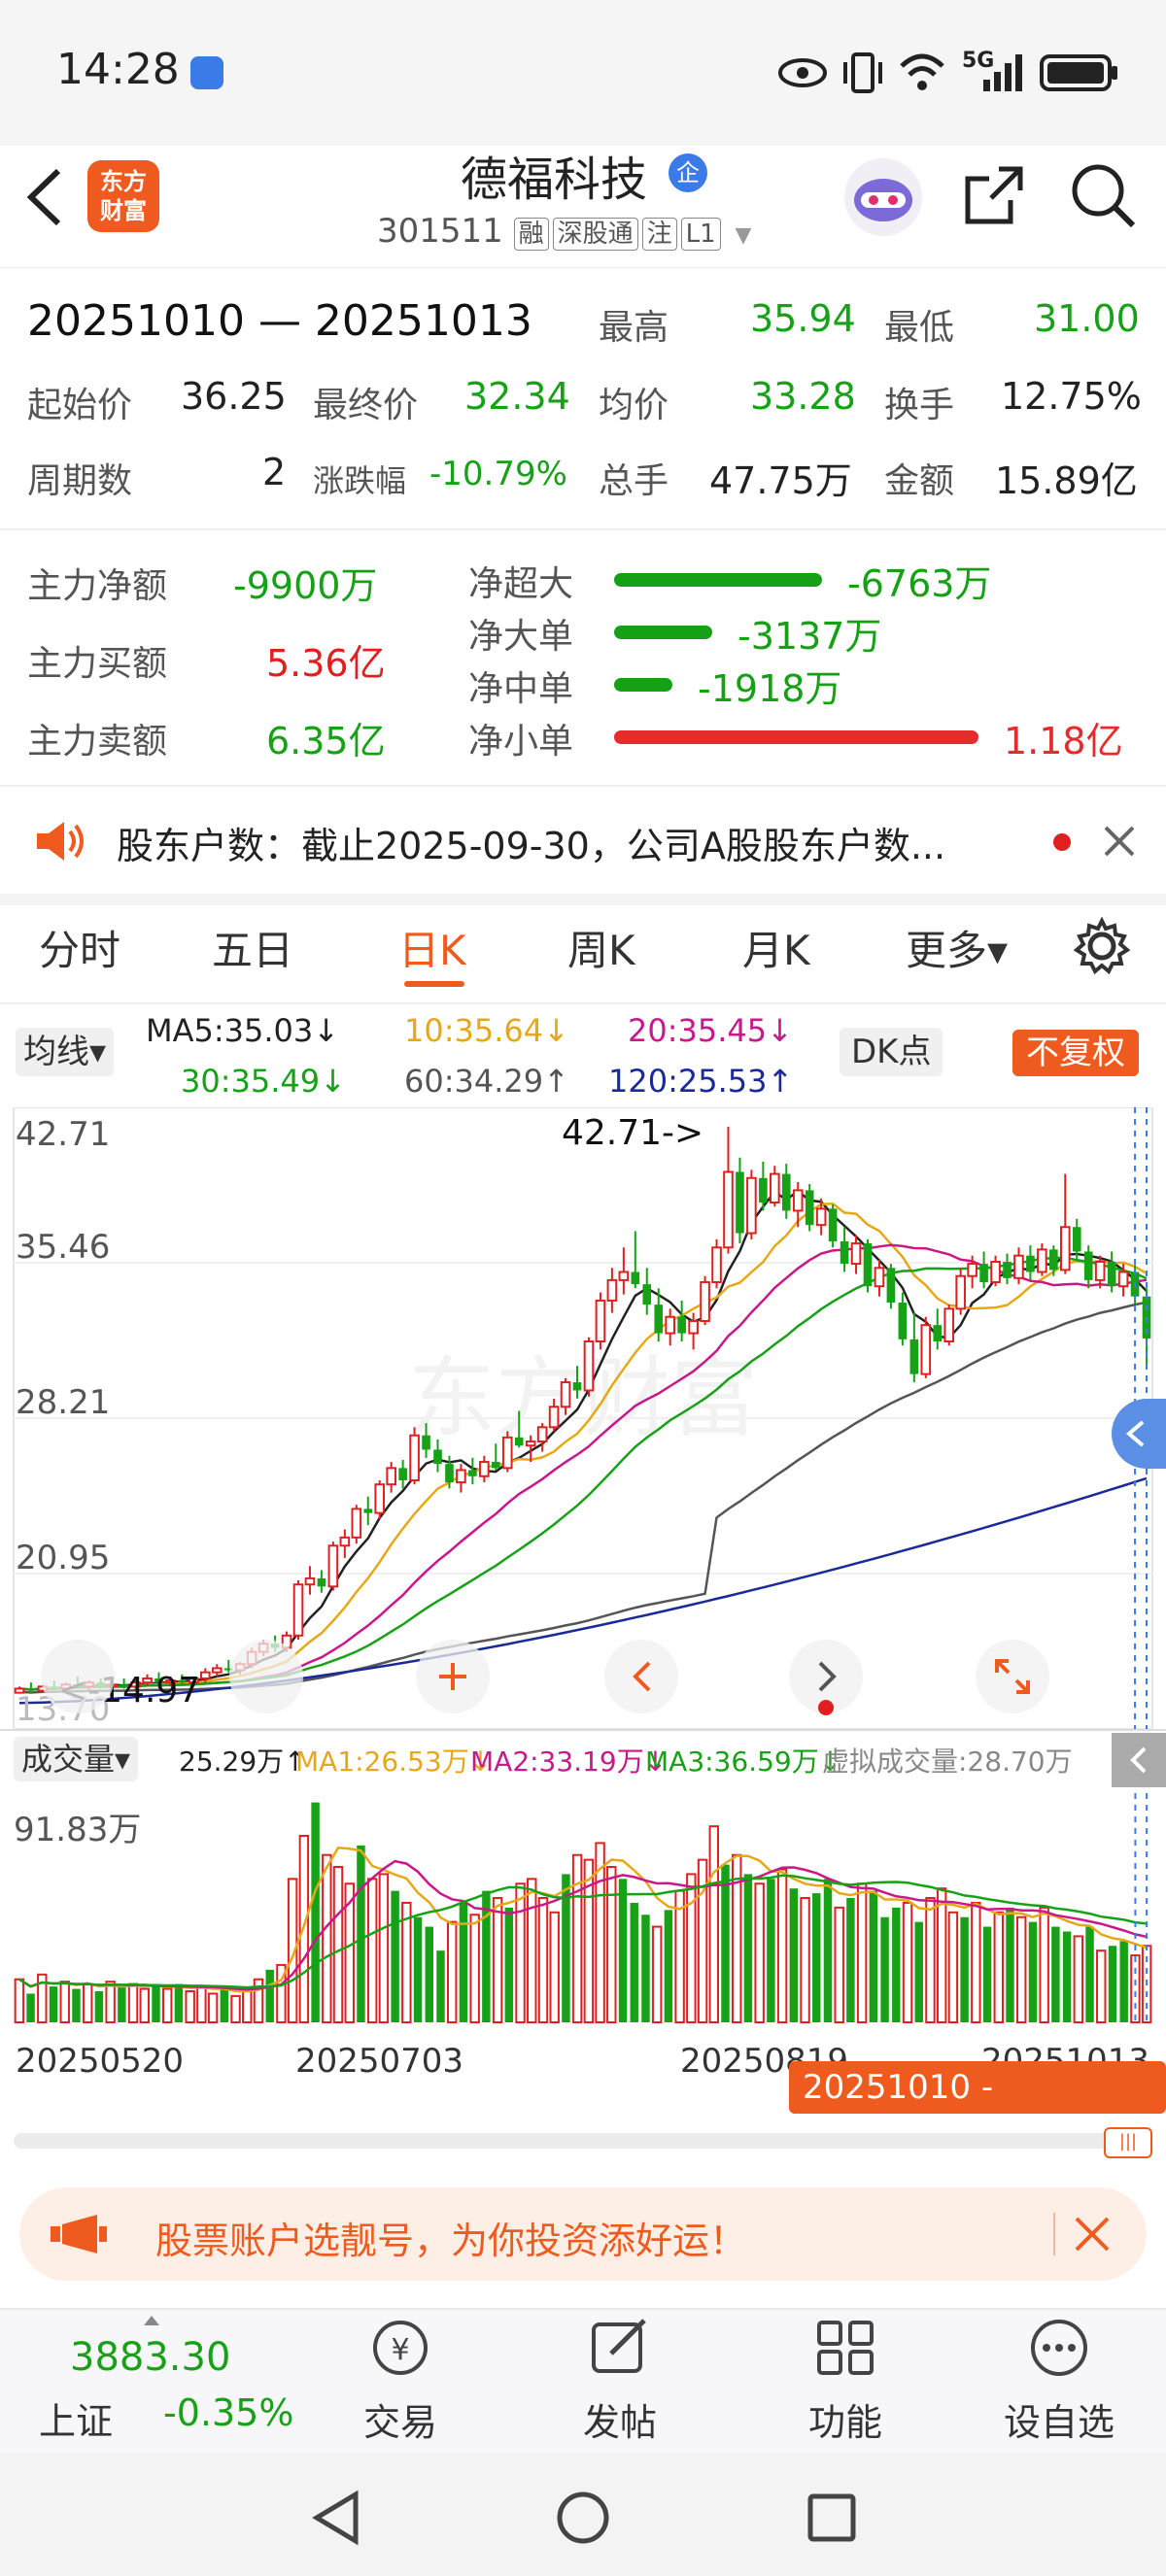 Image resolution: width=1166 pixels, height=2576 pixels. What do you see at coordinates (620, 2381) in the screenshot?
I see `nav-post: 发帖` at bounding box center [620, 2381].